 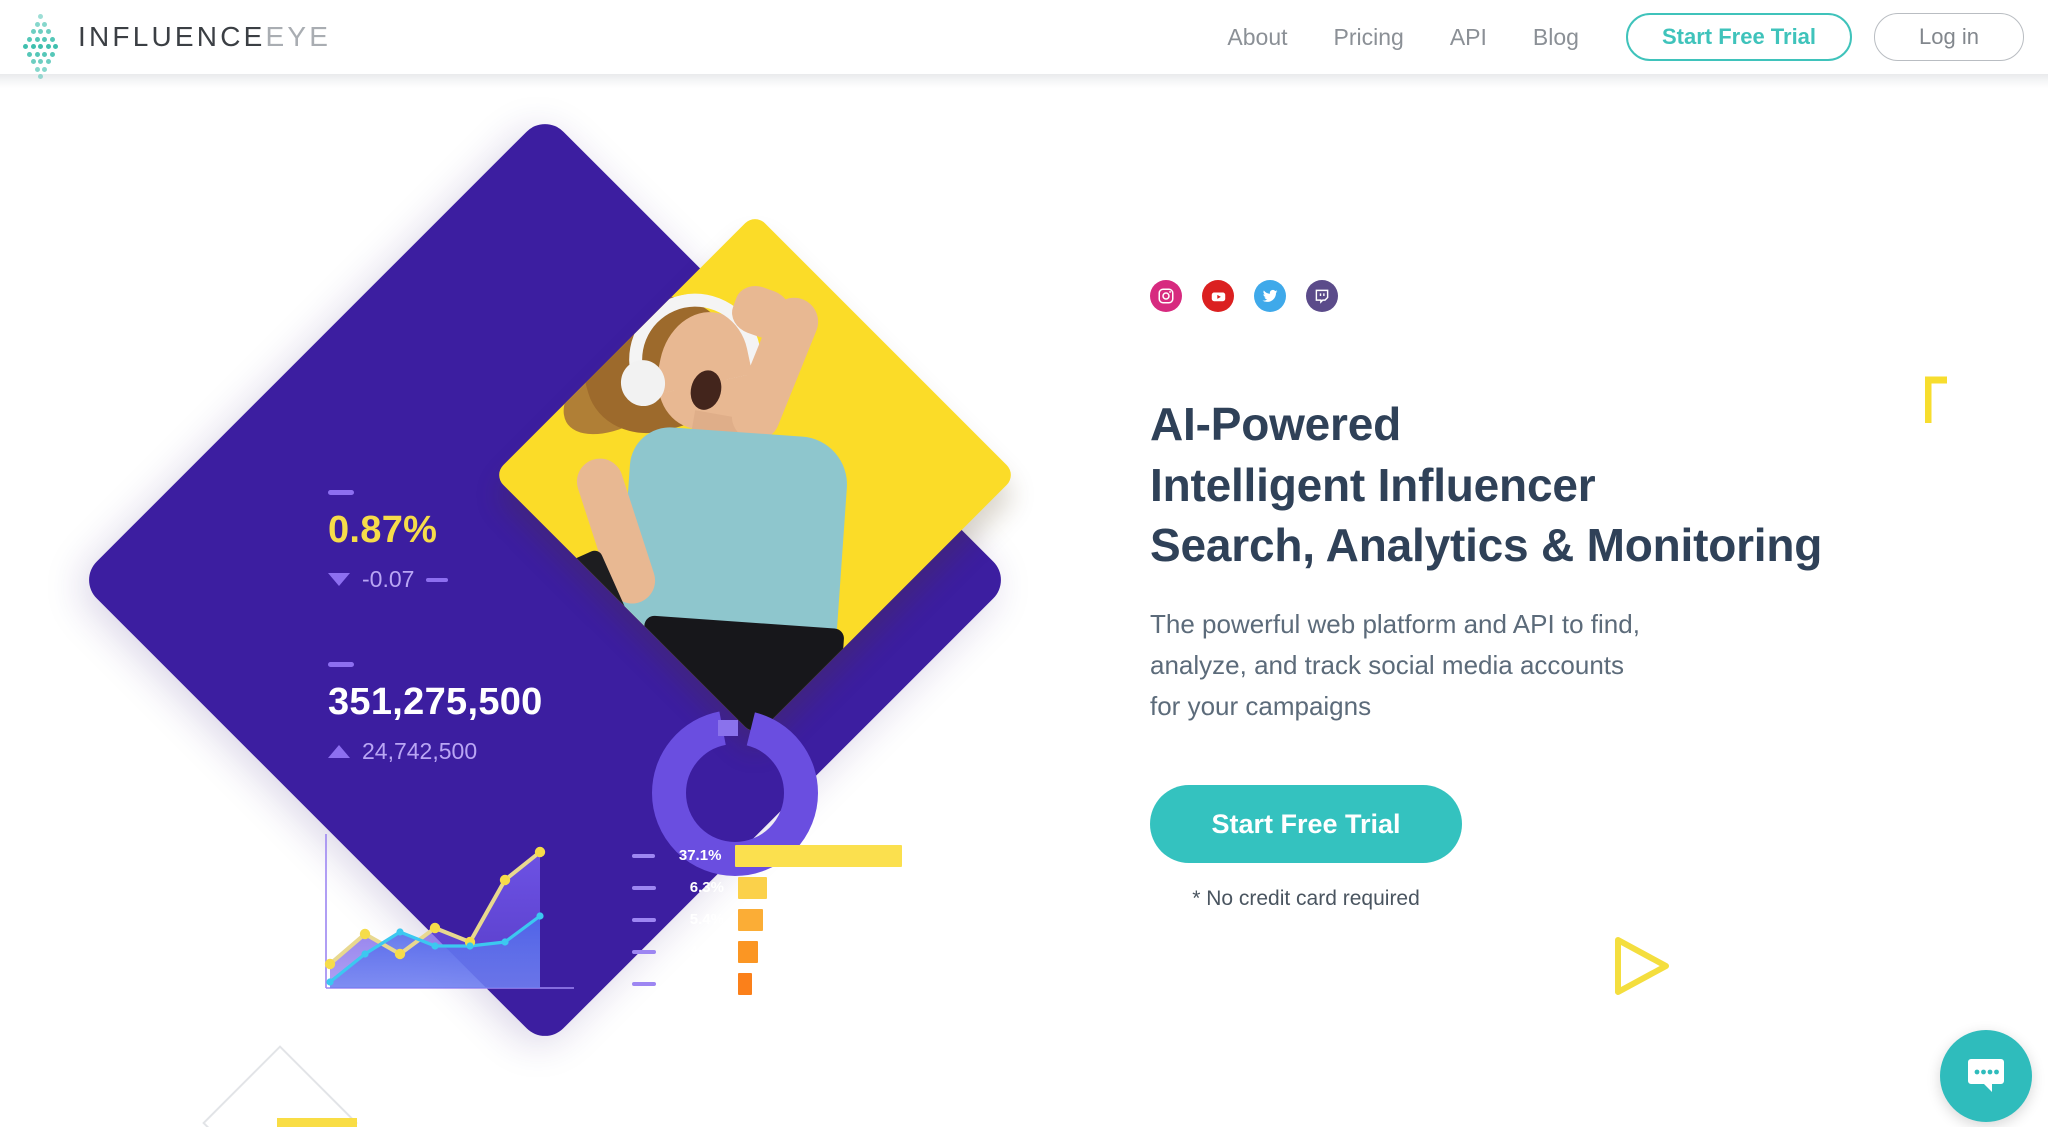 I want to click on arrow-down-icon, so click(x=339, y=579).